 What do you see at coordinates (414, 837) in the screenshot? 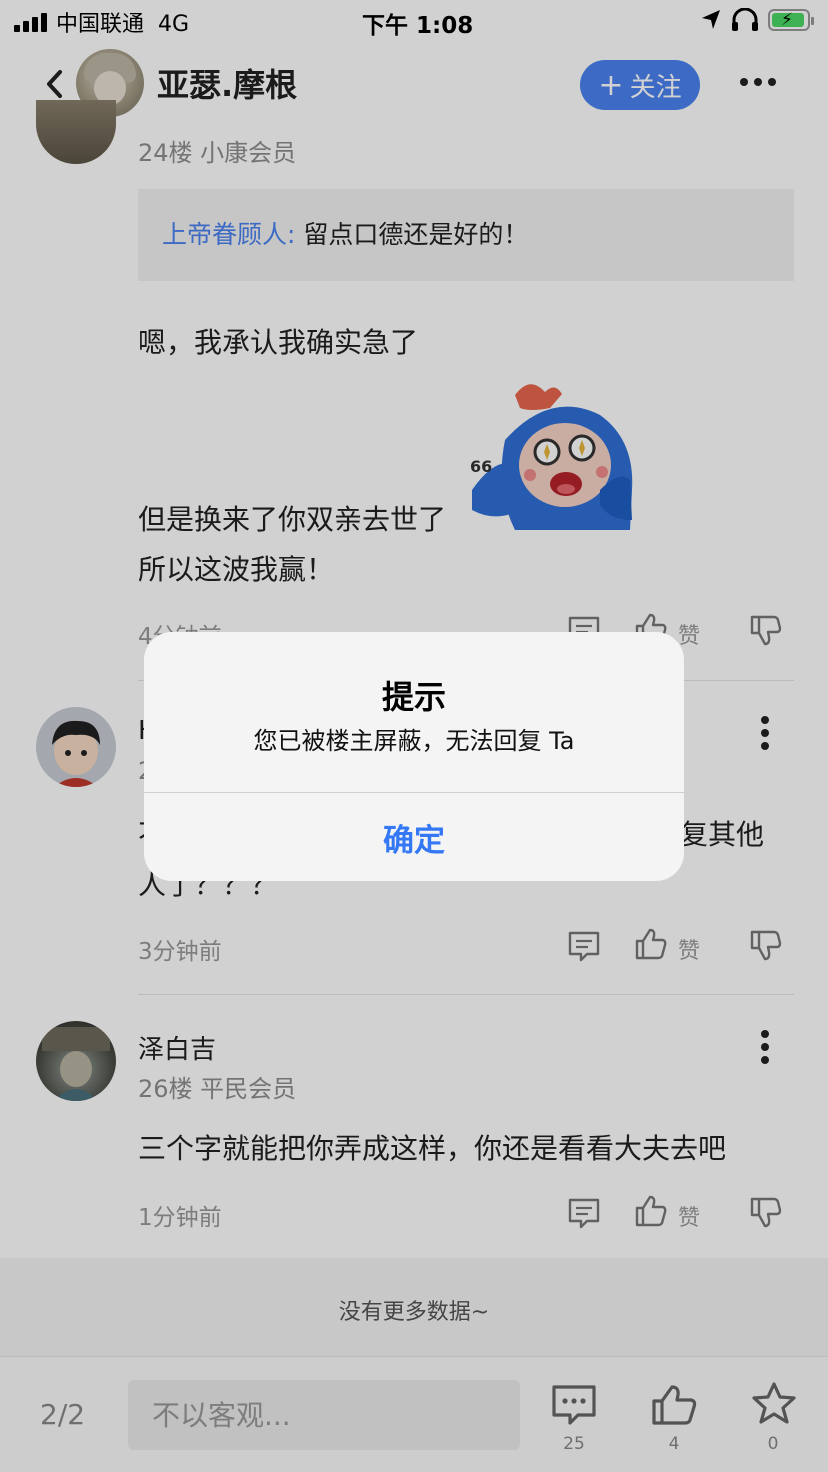
I see `confirm-button: 确定` at bounding box center [414, 837].